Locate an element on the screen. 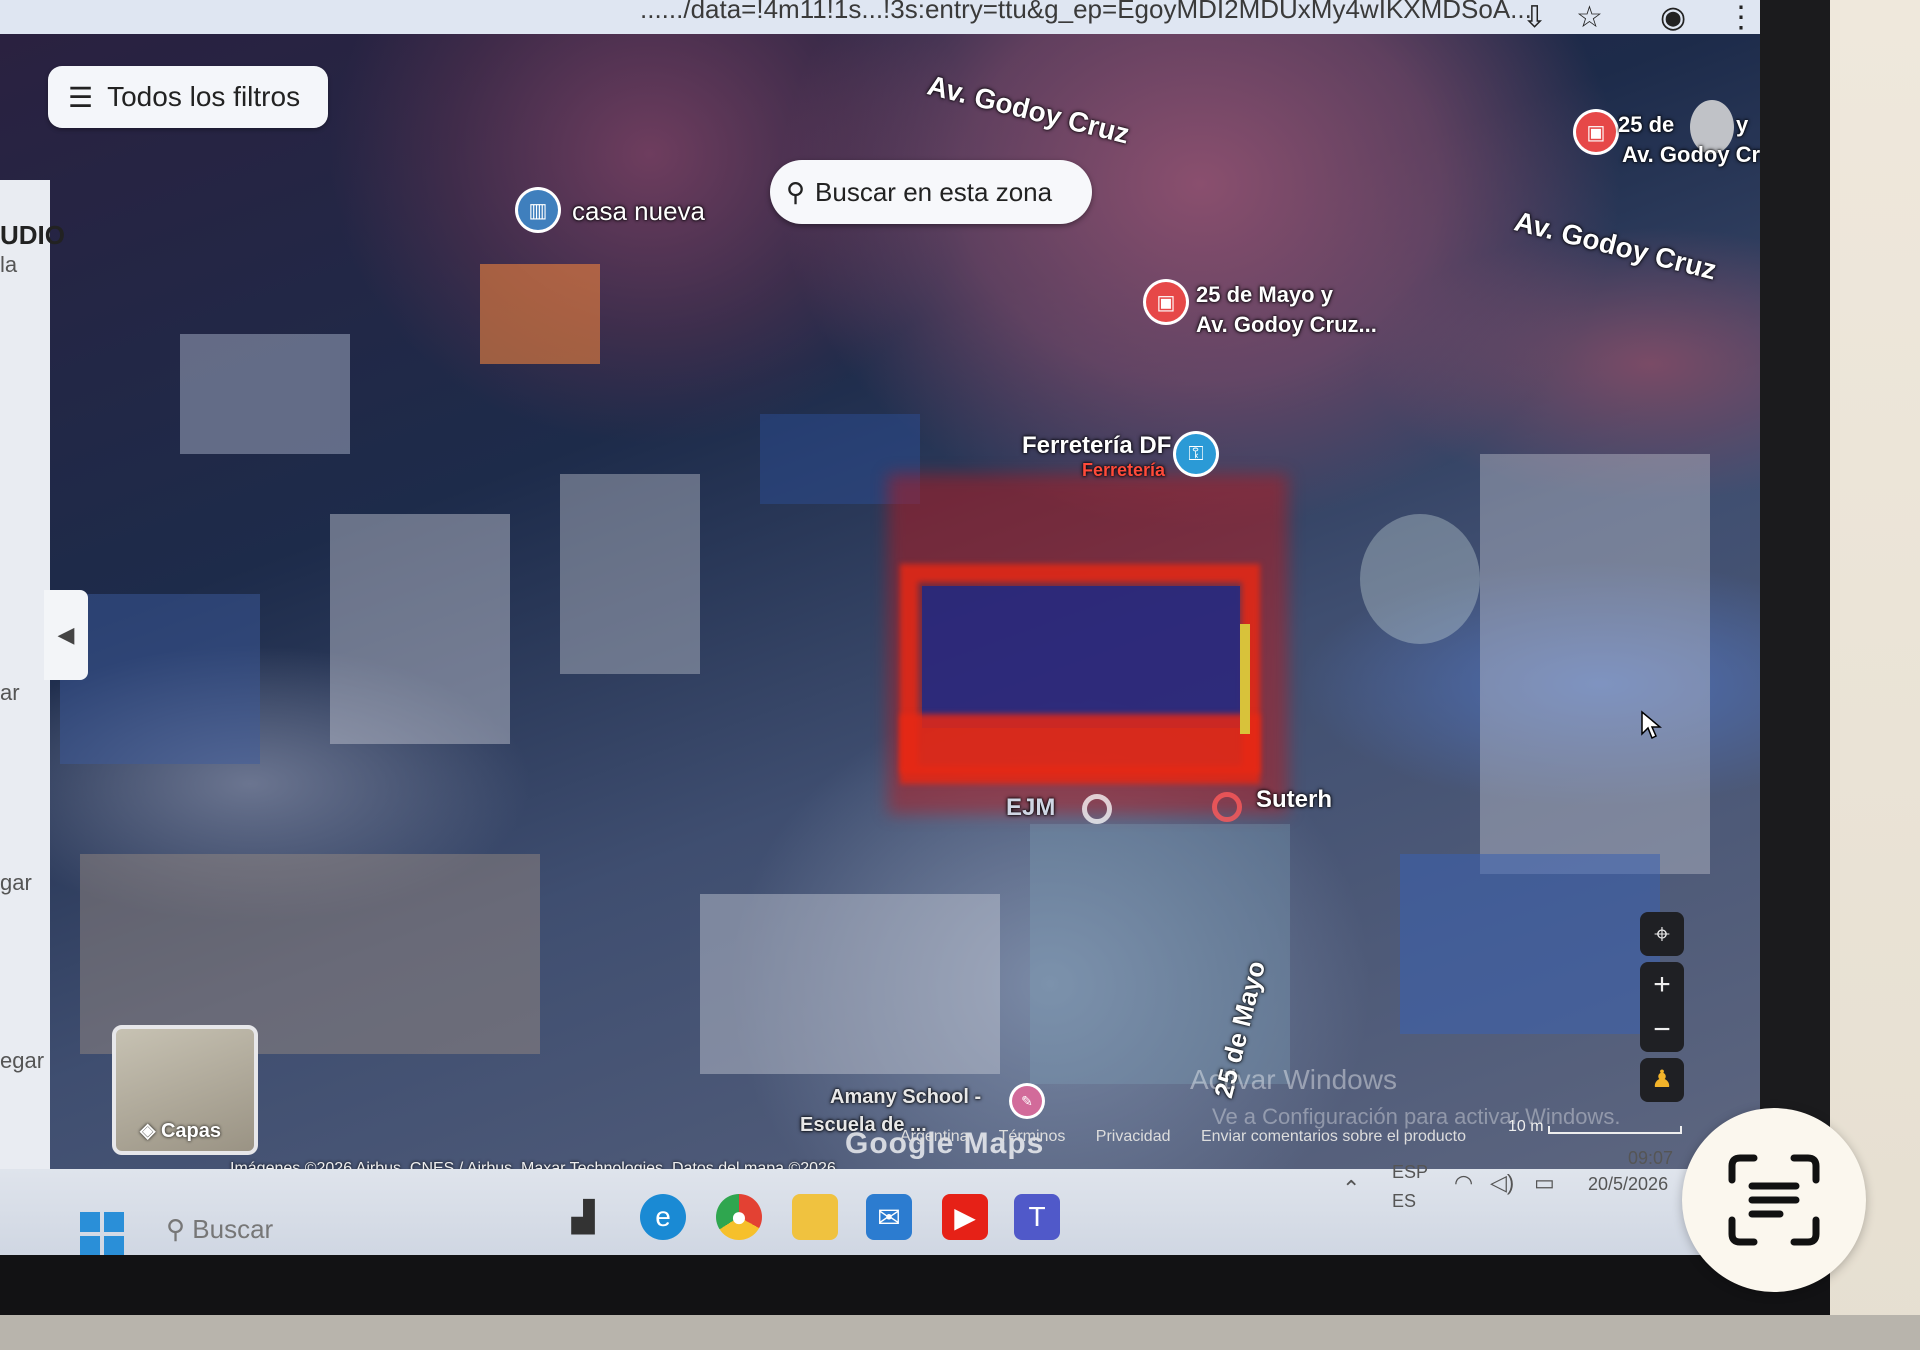 The width and height of the screenshot is (1920, 1350). install-app-icon: ⇩ is located at coordinates (1534, 17).